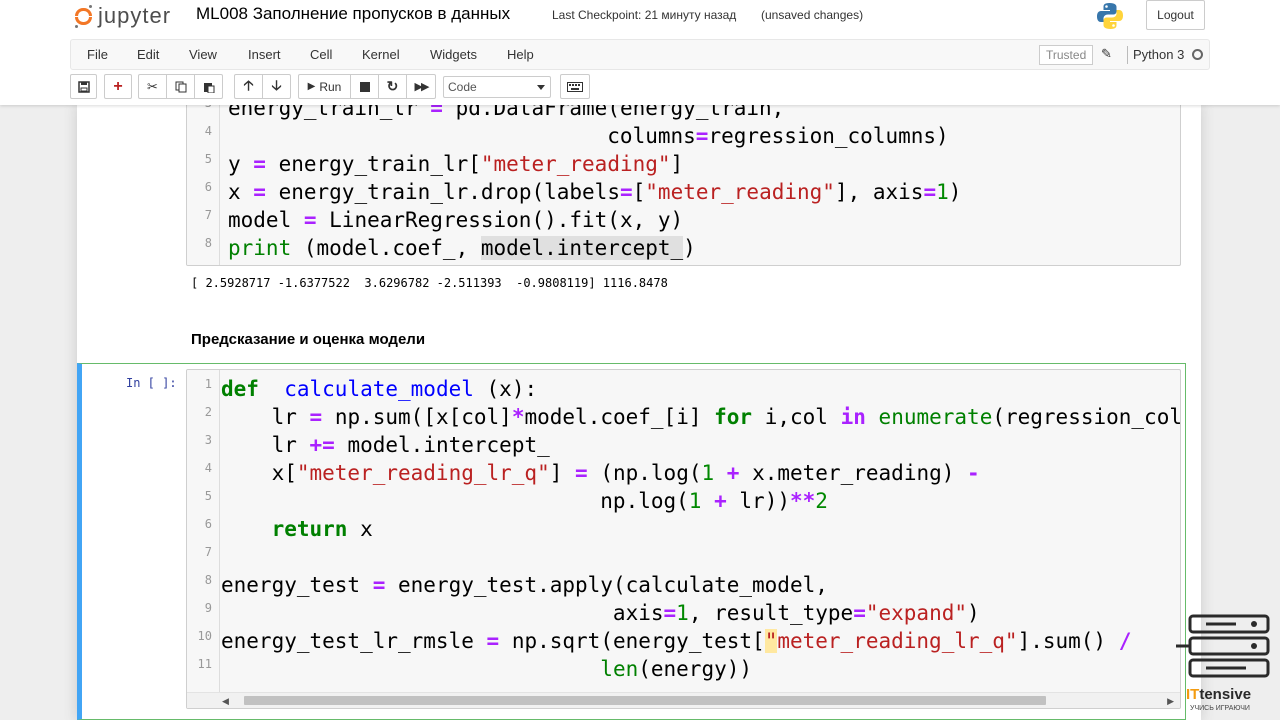 The width and height of the screenshot is (1280, 720). I want to click on code-line: 6 return x, so click(288, 529).